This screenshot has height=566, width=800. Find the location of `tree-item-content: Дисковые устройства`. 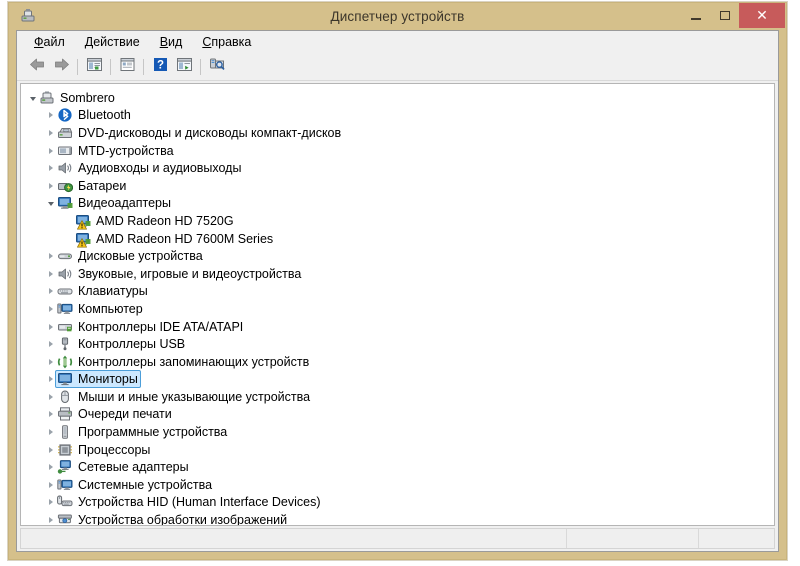

tree-item-content: Дисковые устройства is located at coordinates (130, 256).